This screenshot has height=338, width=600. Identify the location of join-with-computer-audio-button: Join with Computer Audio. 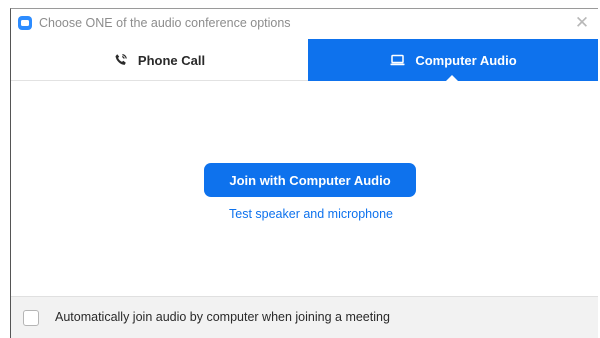
(310, 180).